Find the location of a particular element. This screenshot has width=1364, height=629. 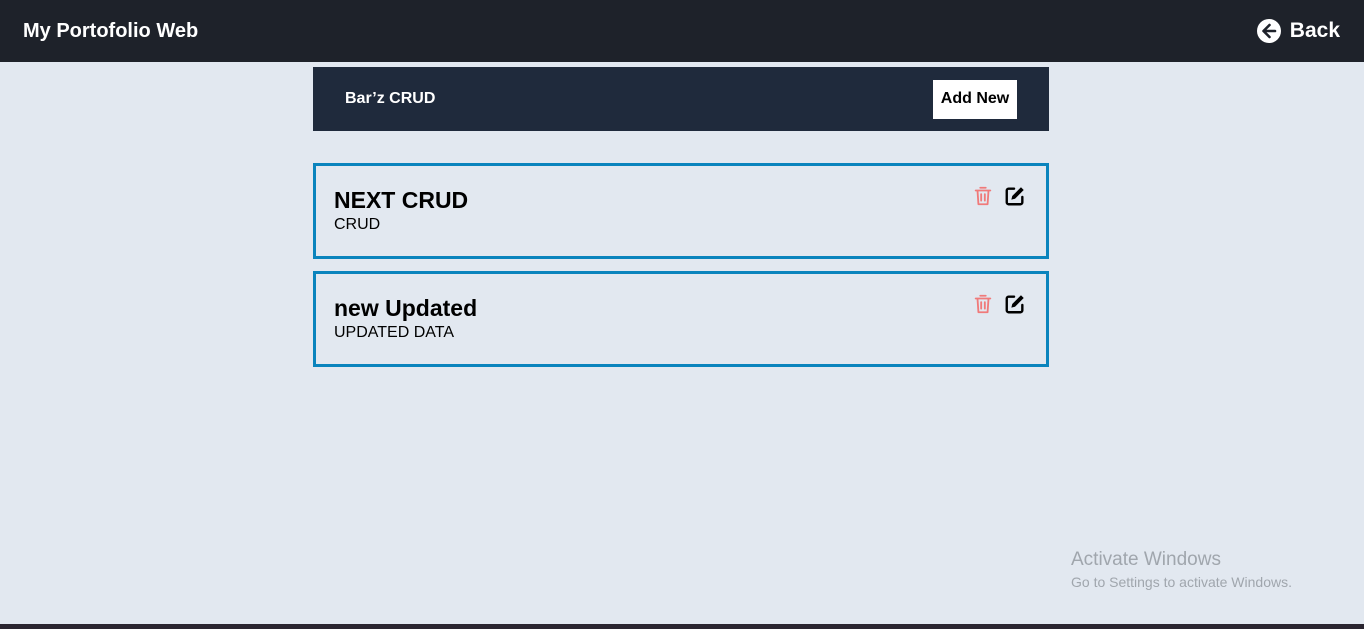

arrow-left-circle-icon is located at coordinates (1268, 31).